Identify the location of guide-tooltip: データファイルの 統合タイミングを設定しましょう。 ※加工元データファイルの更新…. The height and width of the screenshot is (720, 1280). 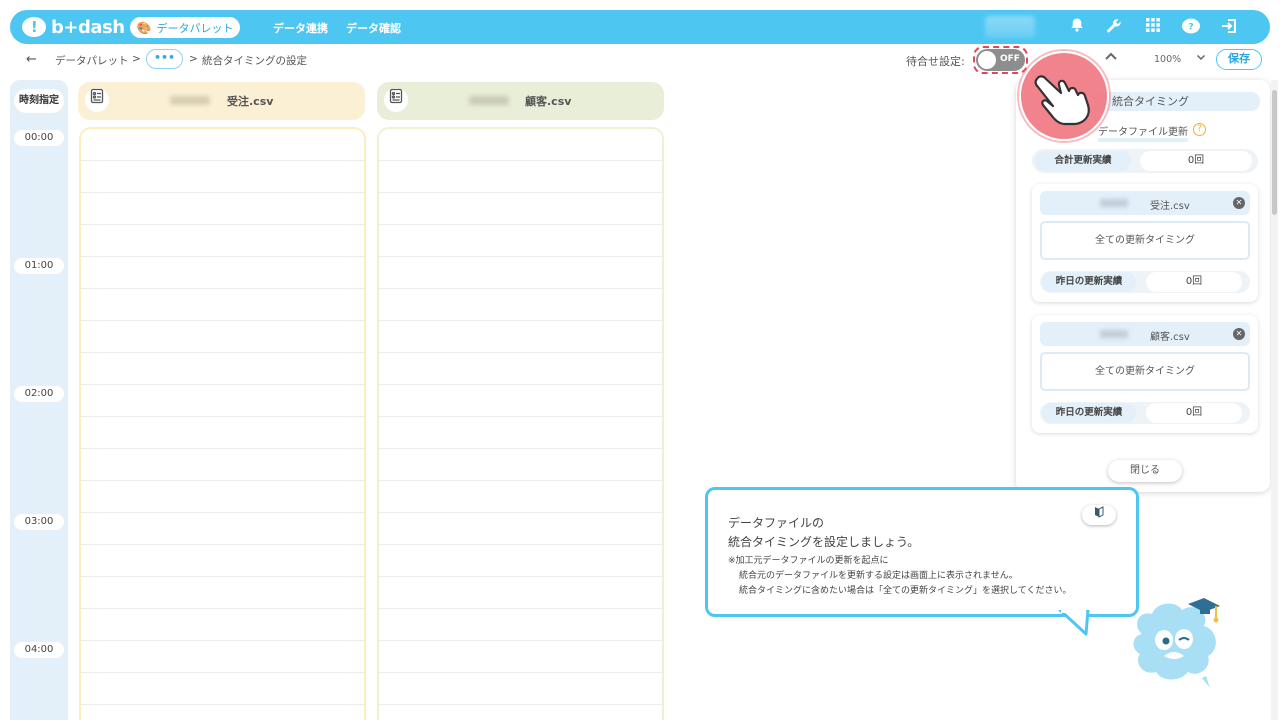
(922, 552).